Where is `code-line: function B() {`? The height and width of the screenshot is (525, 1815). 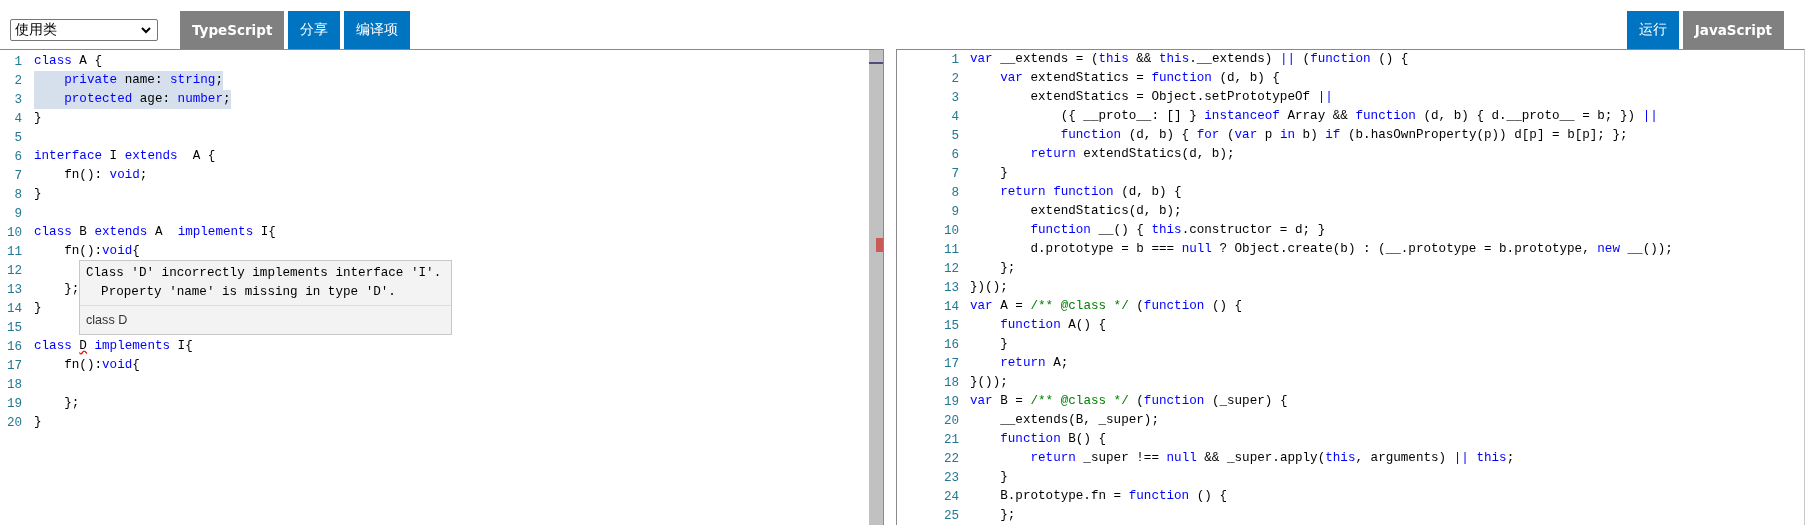 code-line: function B() { is located at coordinates (1053, 439).